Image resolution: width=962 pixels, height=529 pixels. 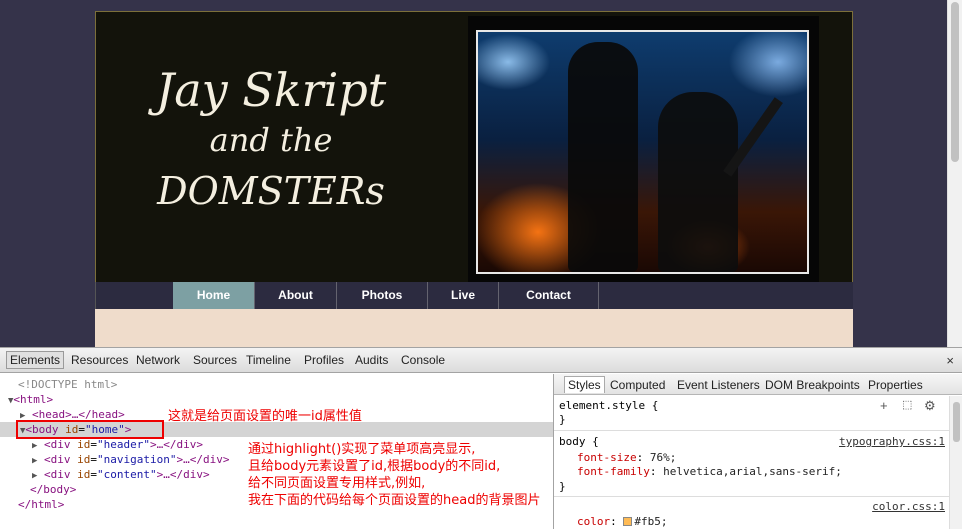 I want to click on tree-html-close: </html>, so click(x=41, y=504).